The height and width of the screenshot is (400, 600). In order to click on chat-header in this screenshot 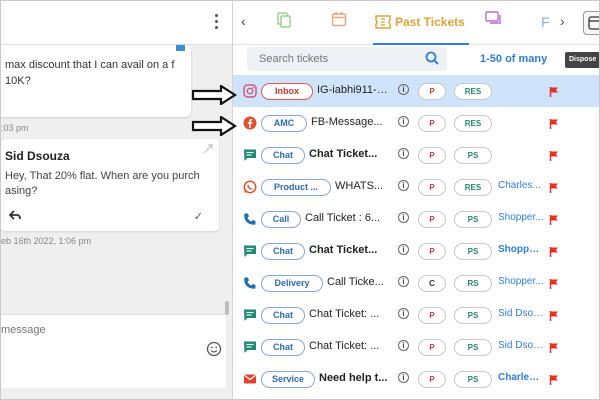, I will do `click(116, 23)`.